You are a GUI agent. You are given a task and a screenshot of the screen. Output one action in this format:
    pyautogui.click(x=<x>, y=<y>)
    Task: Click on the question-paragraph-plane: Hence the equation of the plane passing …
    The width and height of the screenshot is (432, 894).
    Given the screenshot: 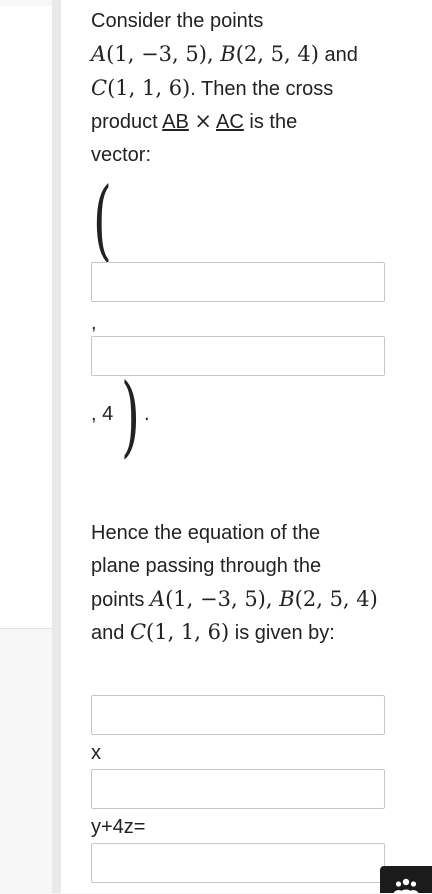 What is the action you would take?
    pyautogui.click(x=241, y=583)
    